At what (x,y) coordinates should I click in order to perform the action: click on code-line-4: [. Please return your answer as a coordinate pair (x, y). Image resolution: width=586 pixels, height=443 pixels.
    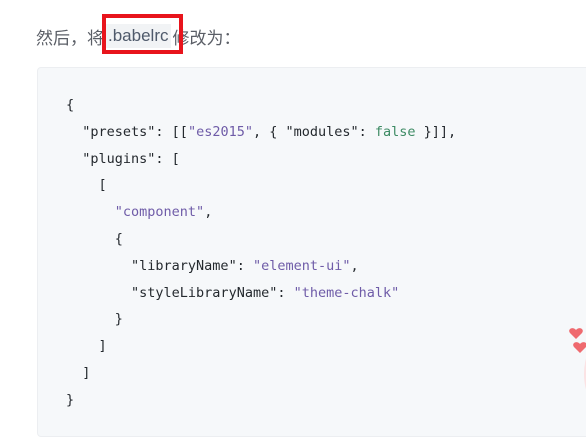
    Looking at the image, I should click on (102, 185).